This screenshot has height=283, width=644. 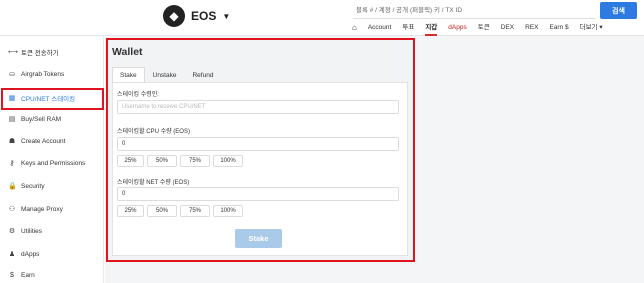 I want to click on sidebar-item-keys-permissions: ⚷ Keys and Permissions, so click(x=52, y=163).